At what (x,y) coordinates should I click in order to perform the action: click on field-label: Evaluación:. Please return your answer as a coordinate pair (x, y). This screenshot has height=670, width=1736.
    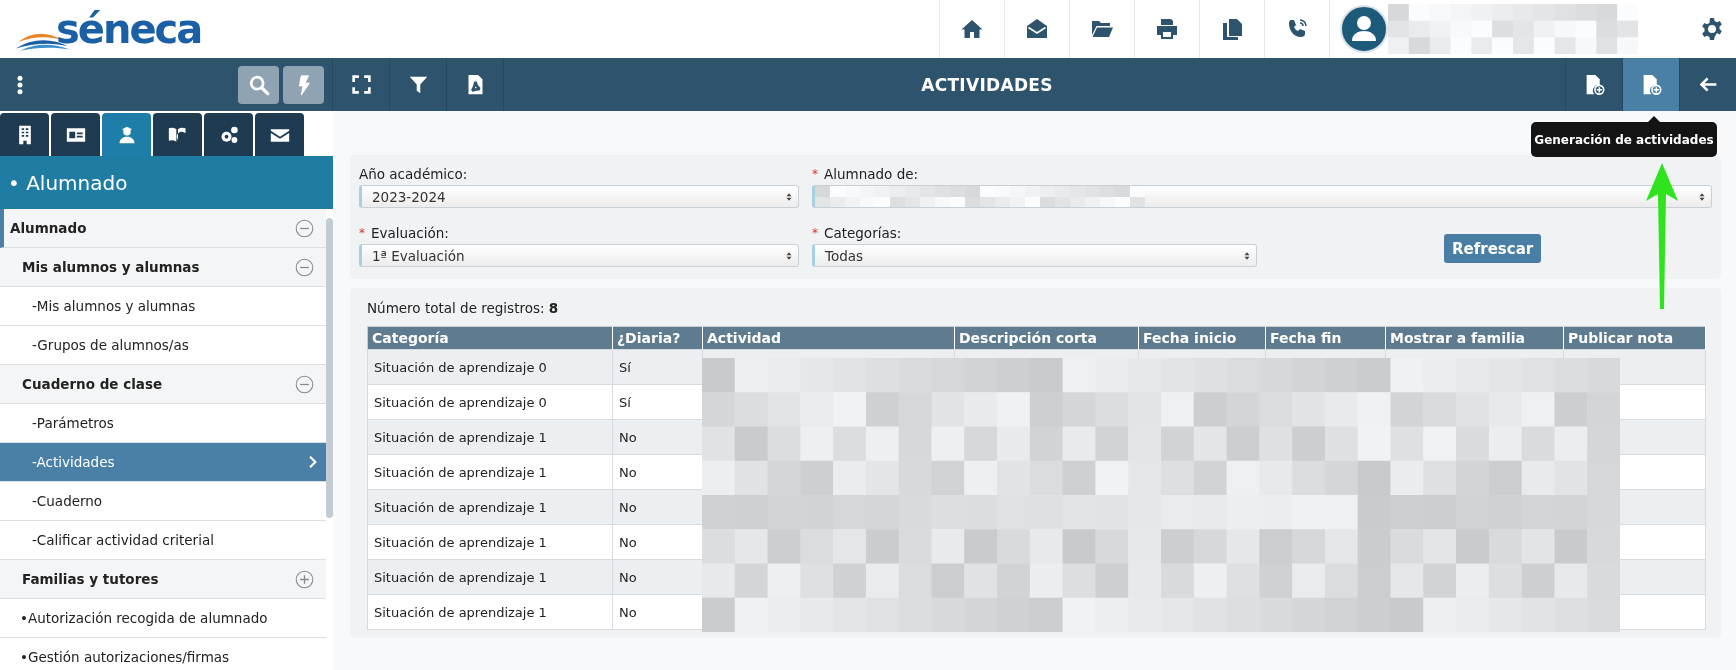
    Looking at the image, I should click on (410, 233).